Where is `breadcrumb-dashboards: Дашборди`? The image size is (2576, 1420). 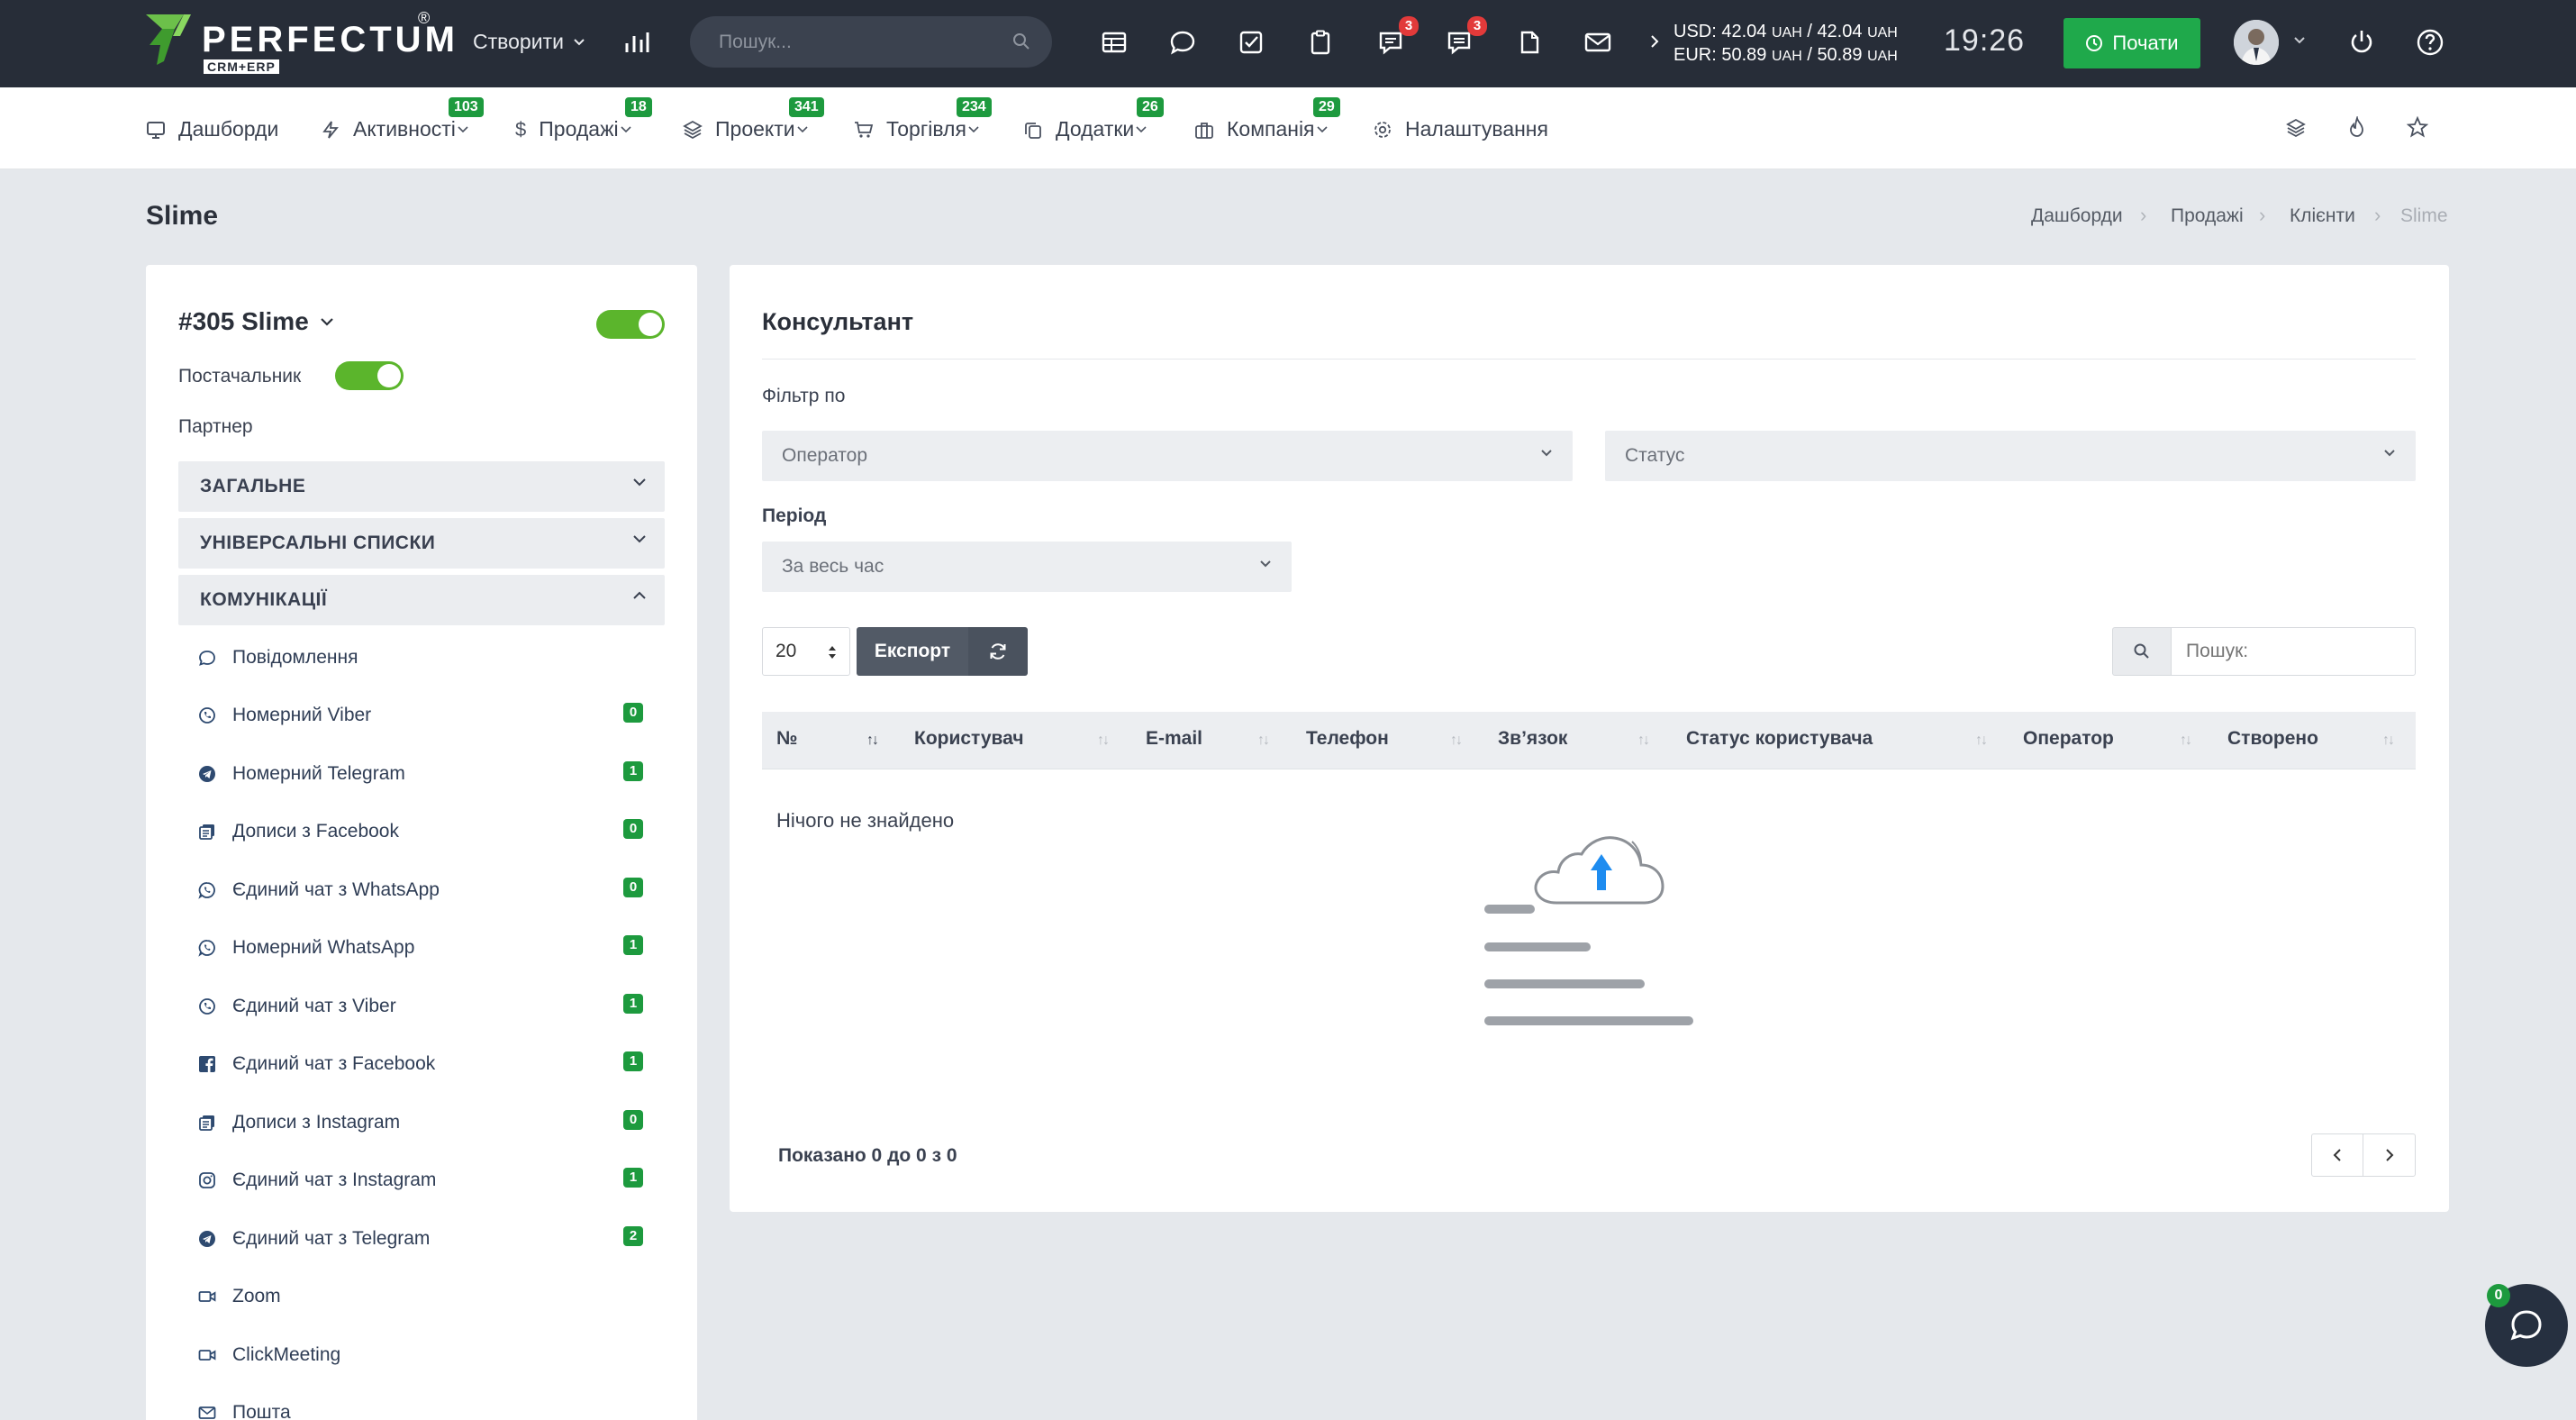 breadcrumb-dashboards: Дашборди is located at coordinates (2077, 216).